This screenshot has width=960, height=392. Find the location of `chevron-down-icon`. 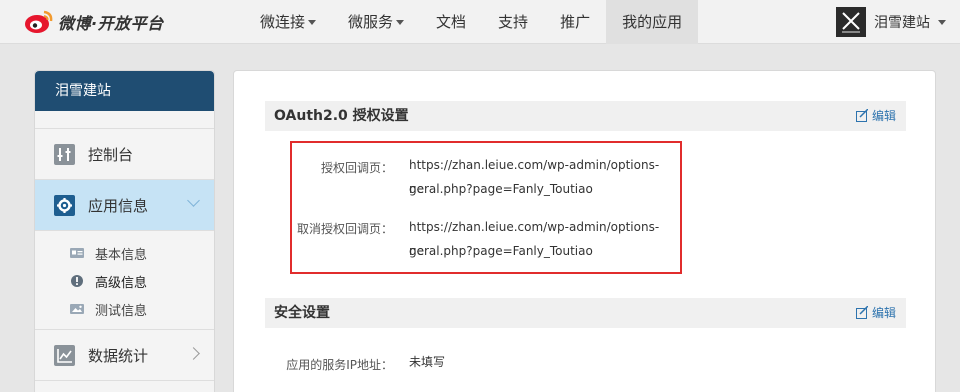

chevron-down-icon is located at coordinates (193, 200).